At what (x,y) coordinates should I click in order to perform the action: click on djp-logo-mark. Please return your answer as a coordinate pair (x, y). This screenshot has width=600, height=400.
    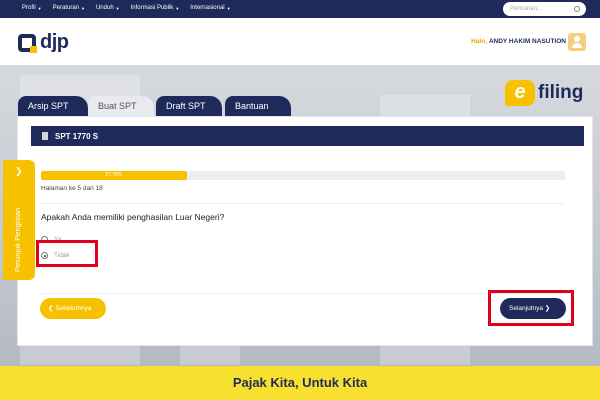
    Looking at the image, I should click on (27, 43).